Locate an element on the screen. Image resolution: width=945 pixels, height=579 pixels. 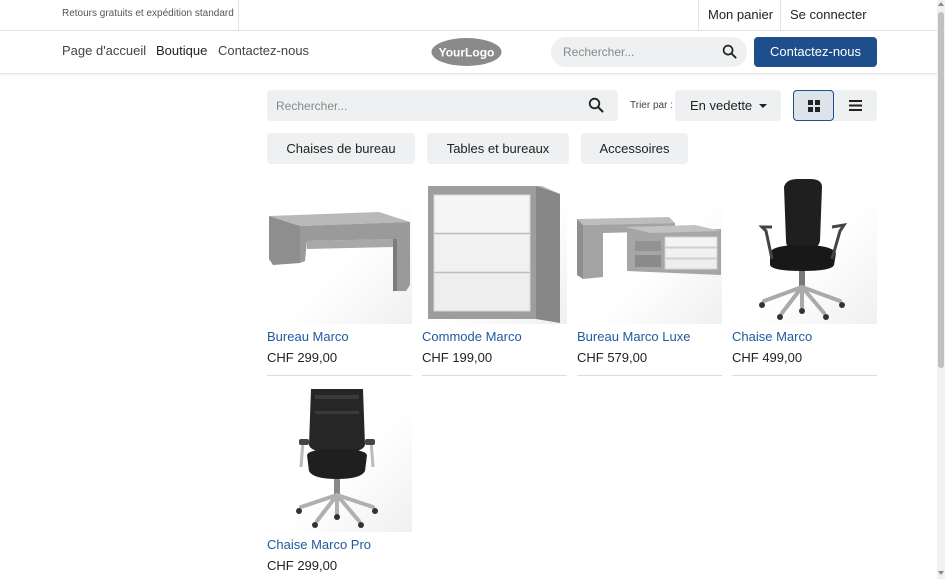
product-name: Chaise Marco Pro is located at coordinates (319, 544).